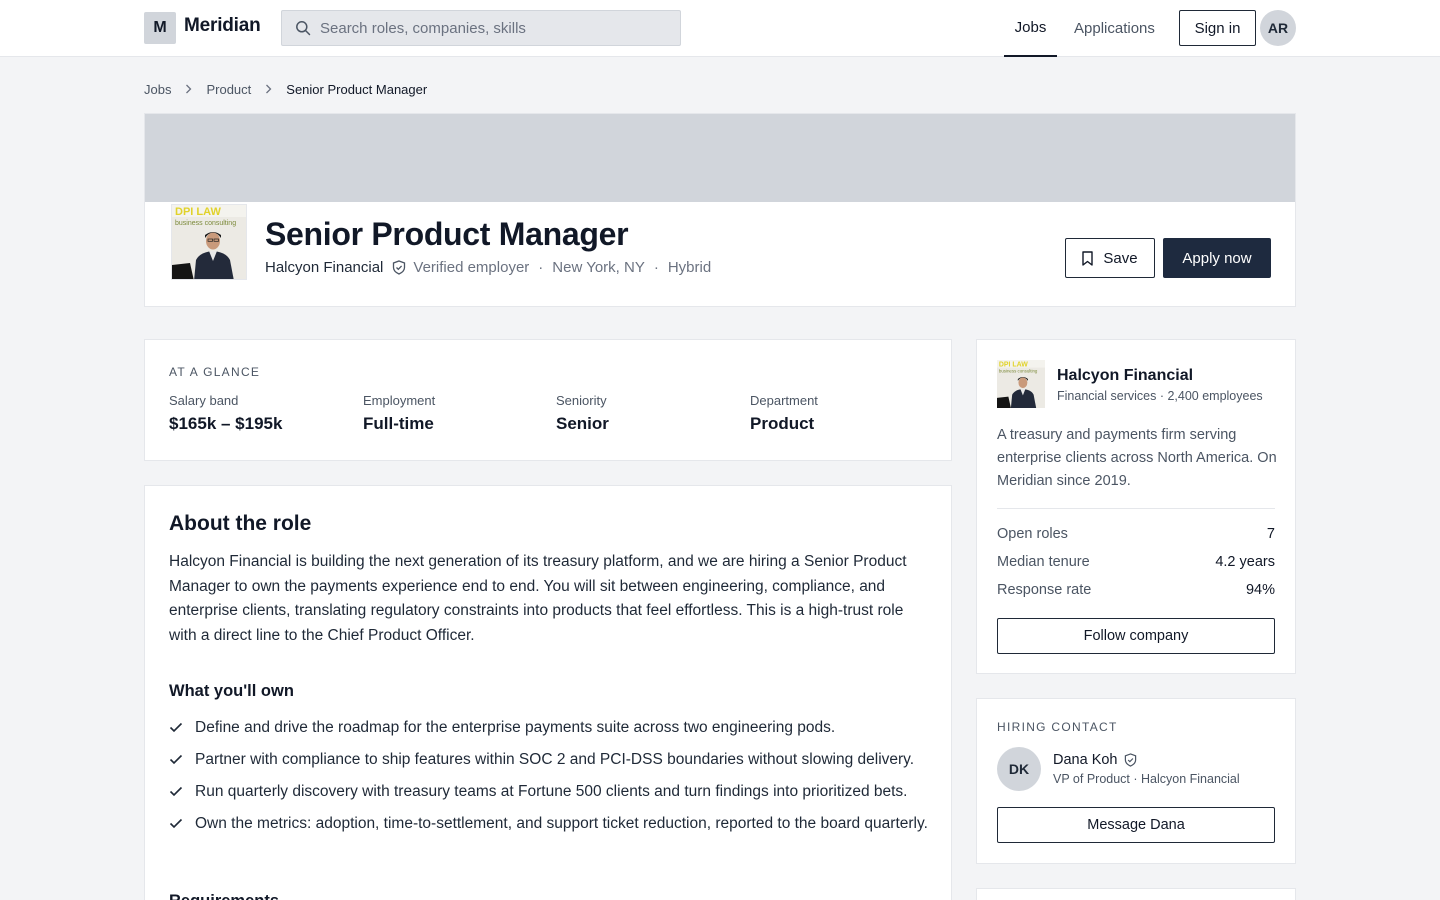 This screenshot has width=1440, height=900. What do you see at coordinates (1278, 28) in the screenshot?
I see `user-avatar: AR` at bounding box center [1278, 28].